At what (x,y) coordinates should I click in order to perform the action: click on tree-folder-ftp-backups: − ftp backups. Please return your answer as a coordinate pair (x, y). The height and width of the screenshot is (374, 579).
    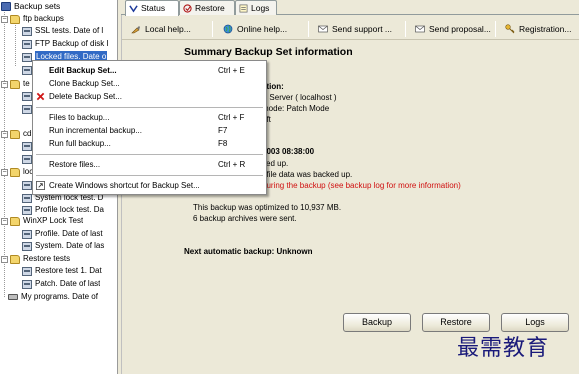
    Looking at the image, I should click on (32, 19).